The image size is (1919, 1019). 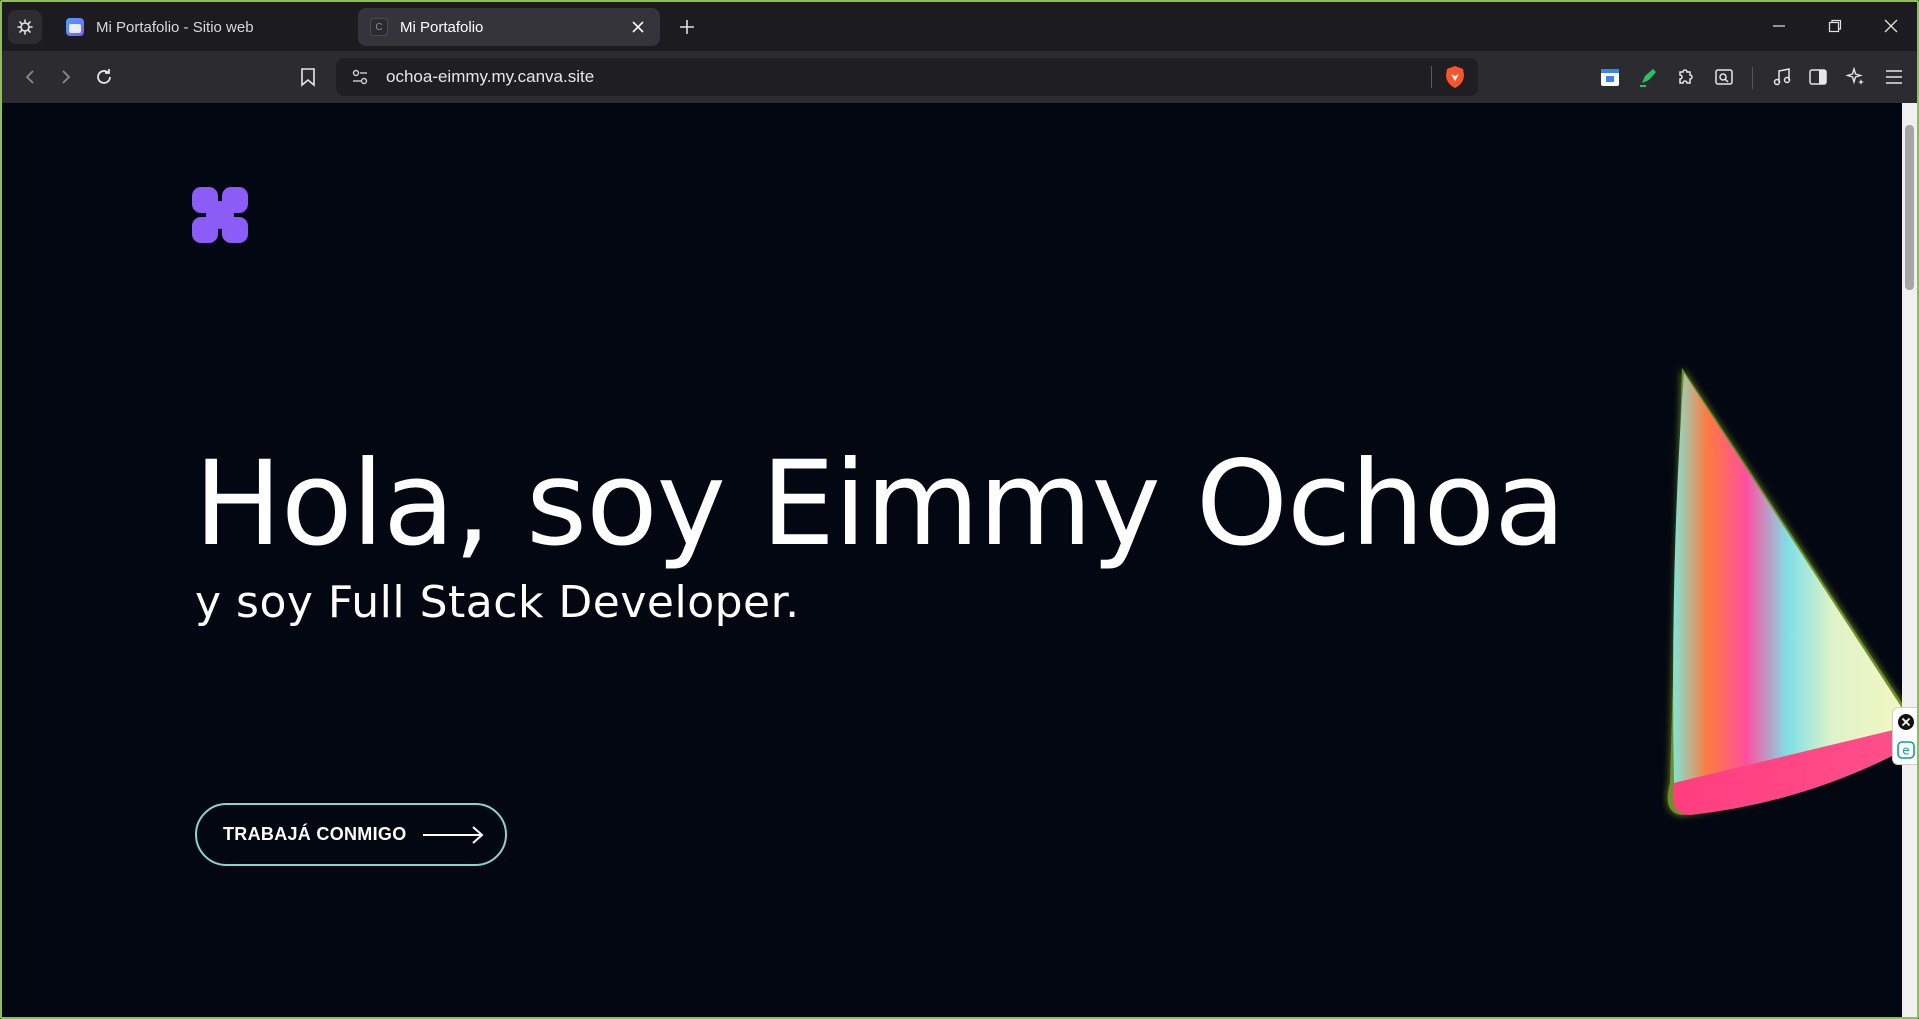 What do you see at coordinates (497, 602) in the screenshot?
I see `hero-subtitle: y soy Full Stack Developer.` at bounding box center [497, 602].